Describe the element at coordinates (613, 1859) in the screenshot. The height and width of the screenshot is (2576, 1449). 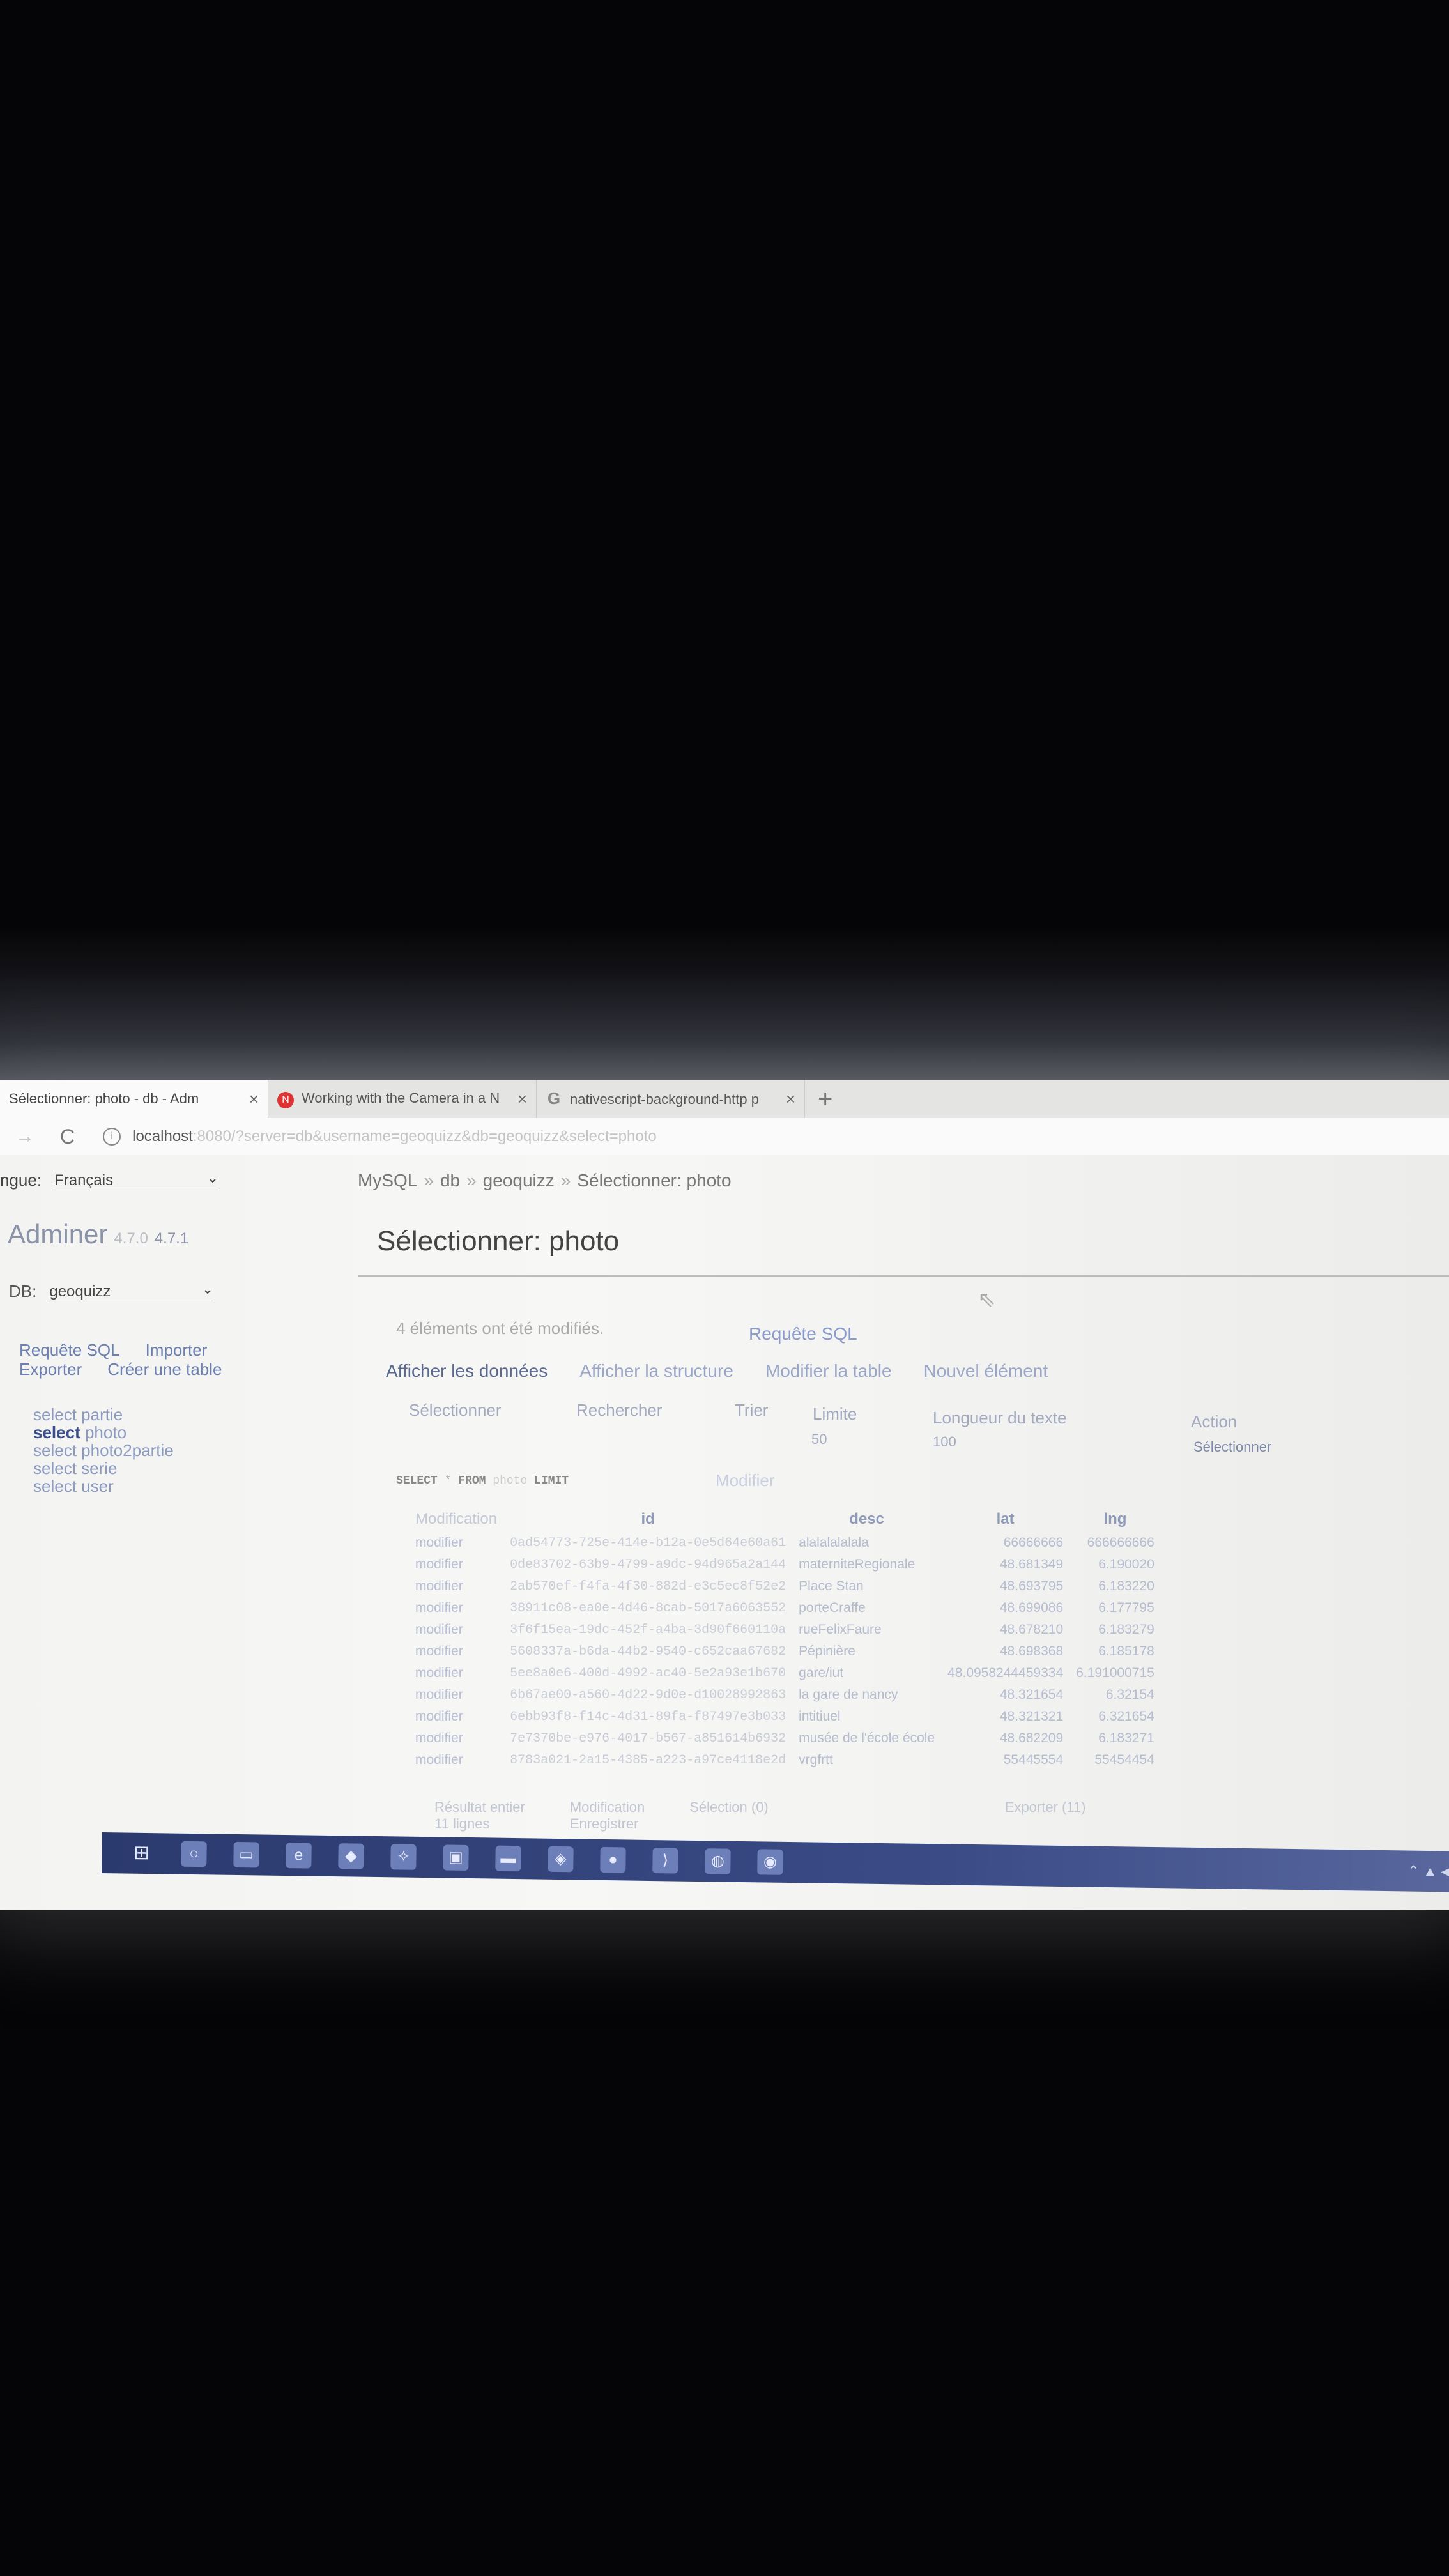
I see `chrome-icon: ●` at that location.